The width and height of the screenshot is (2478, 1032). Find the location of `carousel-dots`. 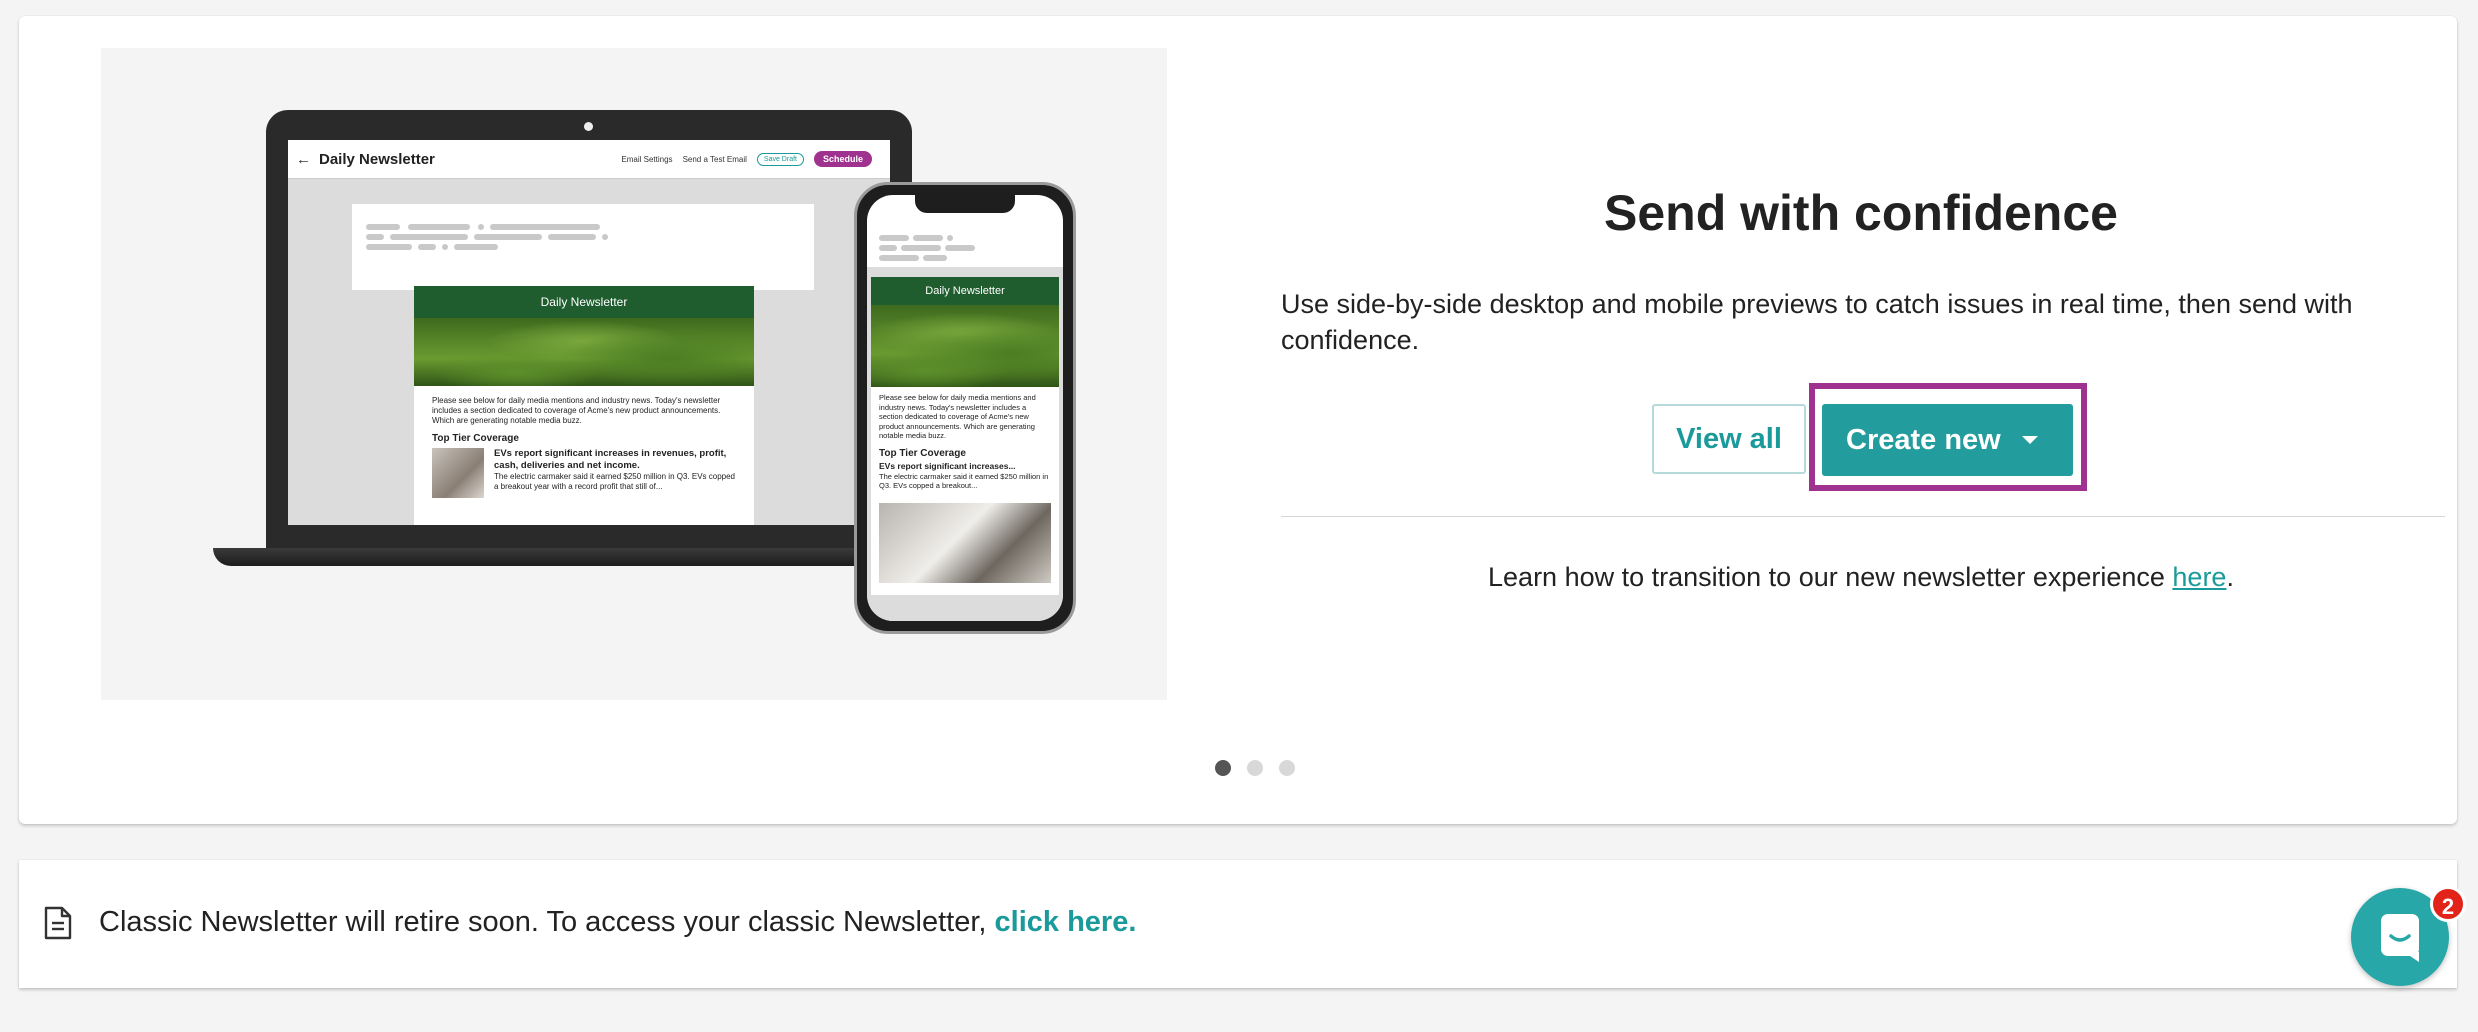

carousel-dots is located at coordinates (1255, 768).